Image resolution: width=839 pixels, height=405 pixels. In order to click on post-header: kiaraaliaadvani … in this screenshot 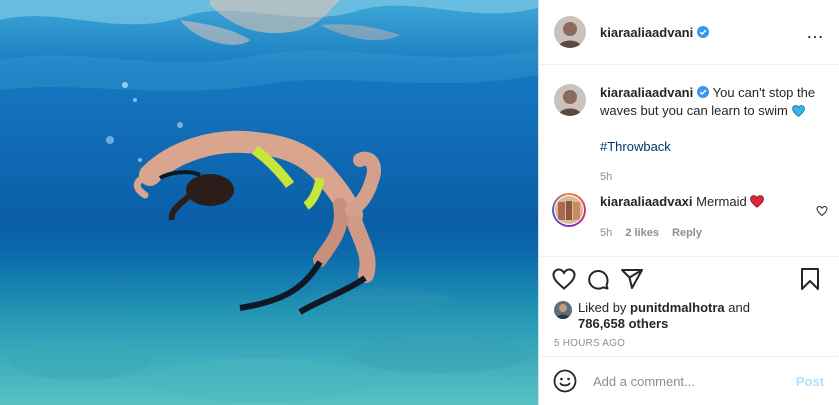, I will do `click(689, 32)`.